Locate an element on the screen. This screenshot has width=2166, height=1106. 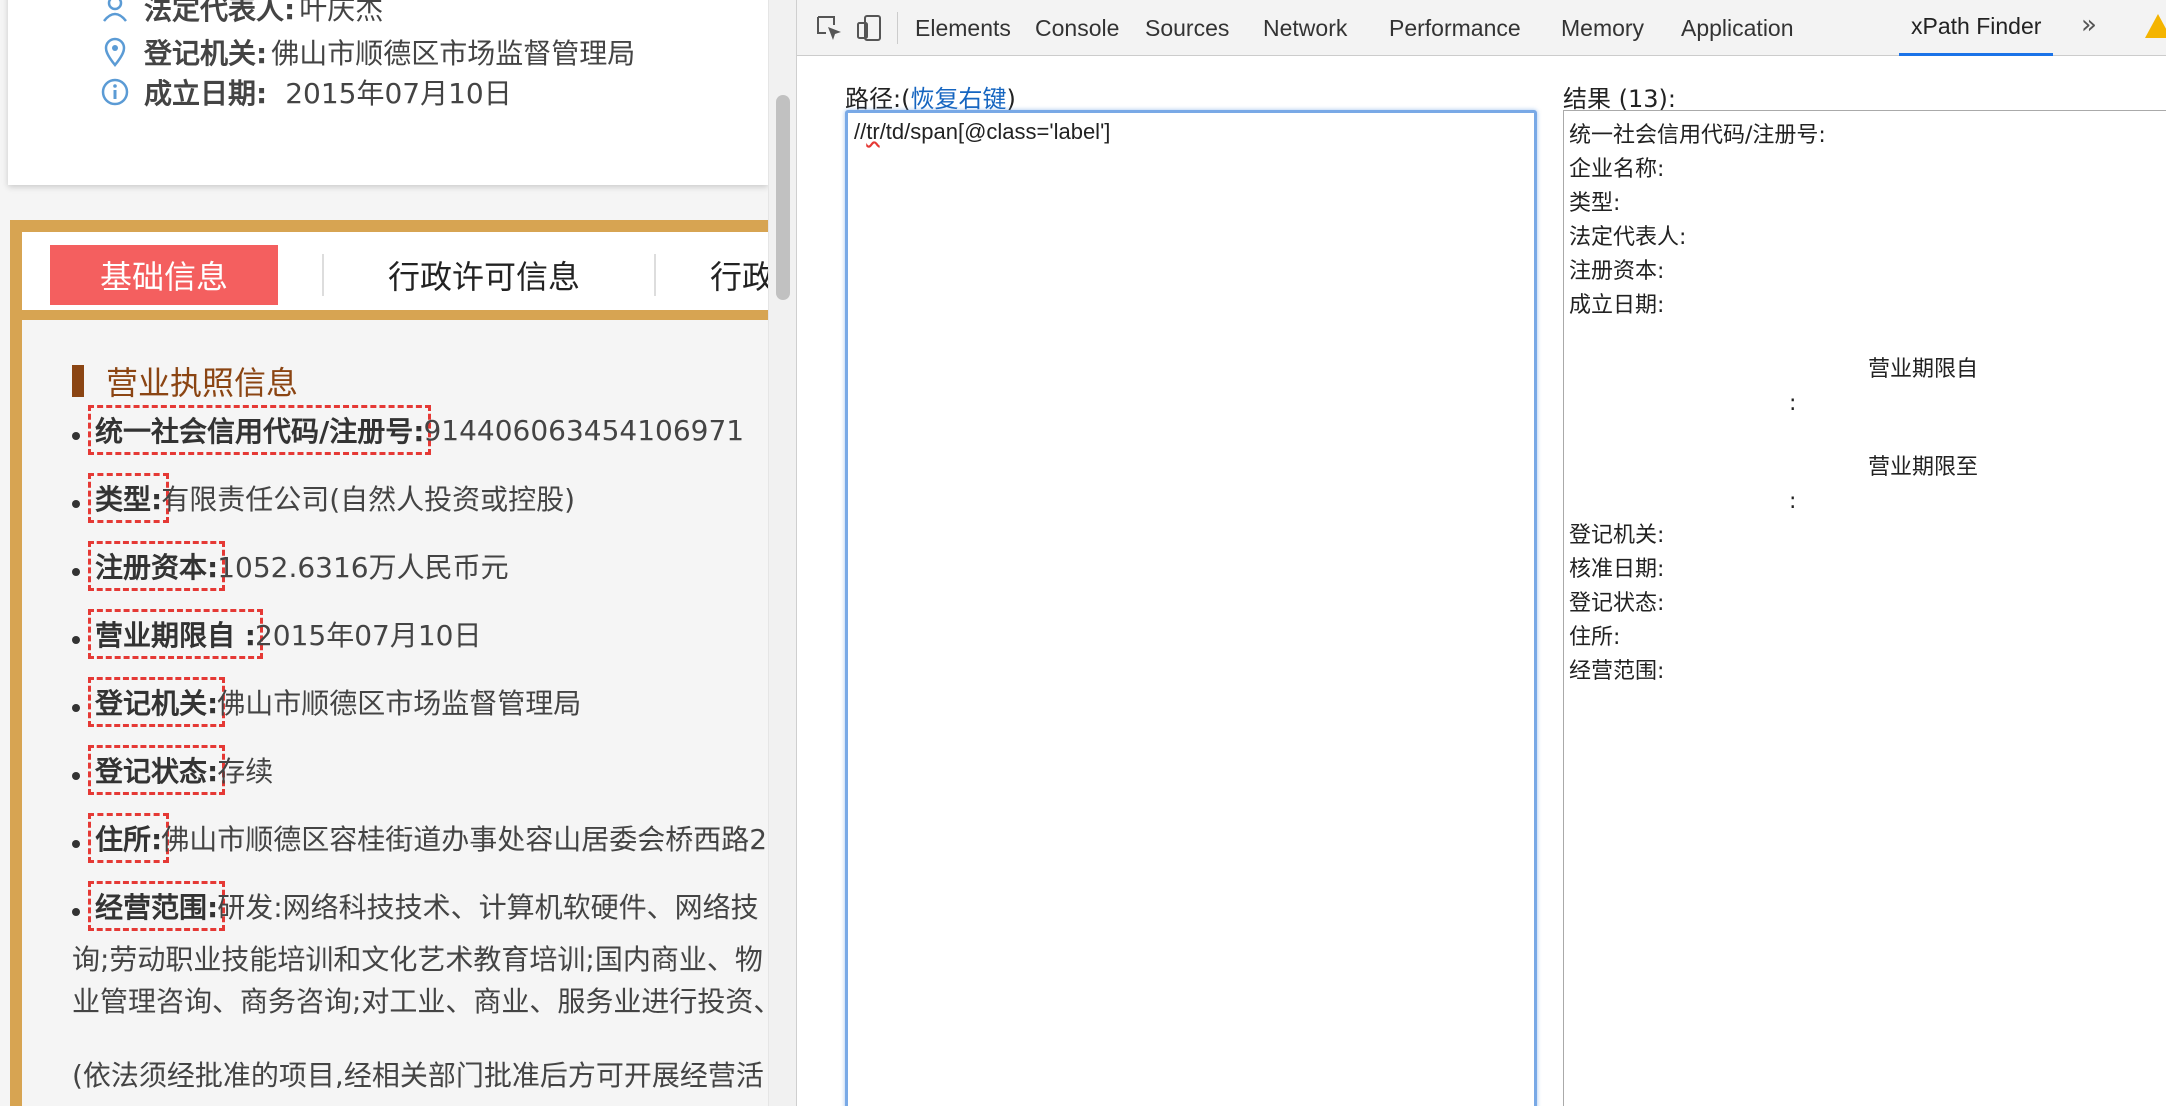
more-tabs-chevron-icon: » is located at coordinates (2089, 25).